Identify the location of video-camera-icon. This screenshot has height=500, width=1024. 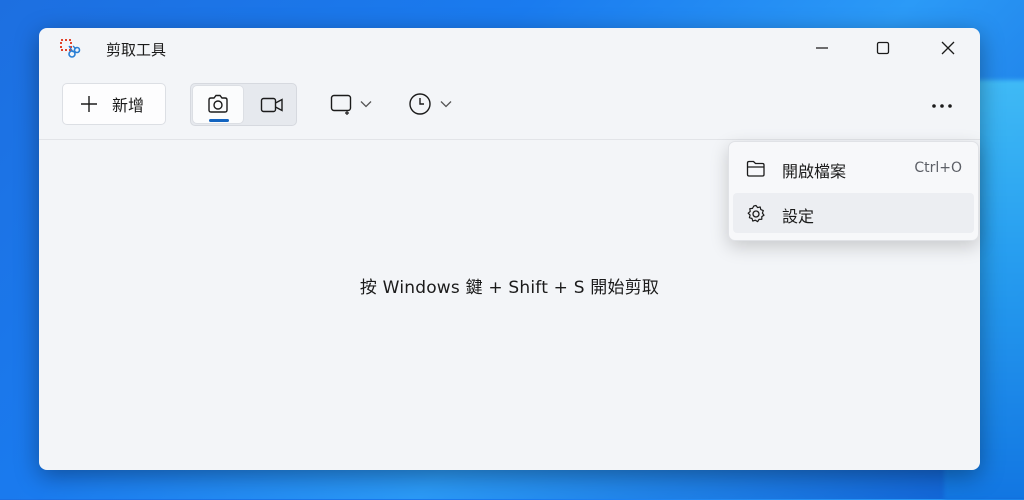
(271, 105).